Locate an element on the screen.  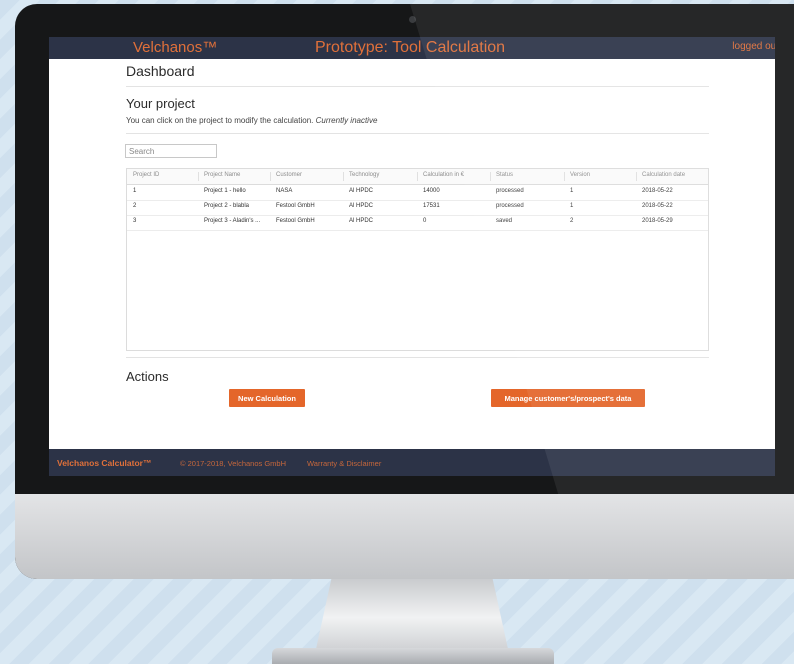
column-header-technology: Technology is located at coordinates (364, 175).